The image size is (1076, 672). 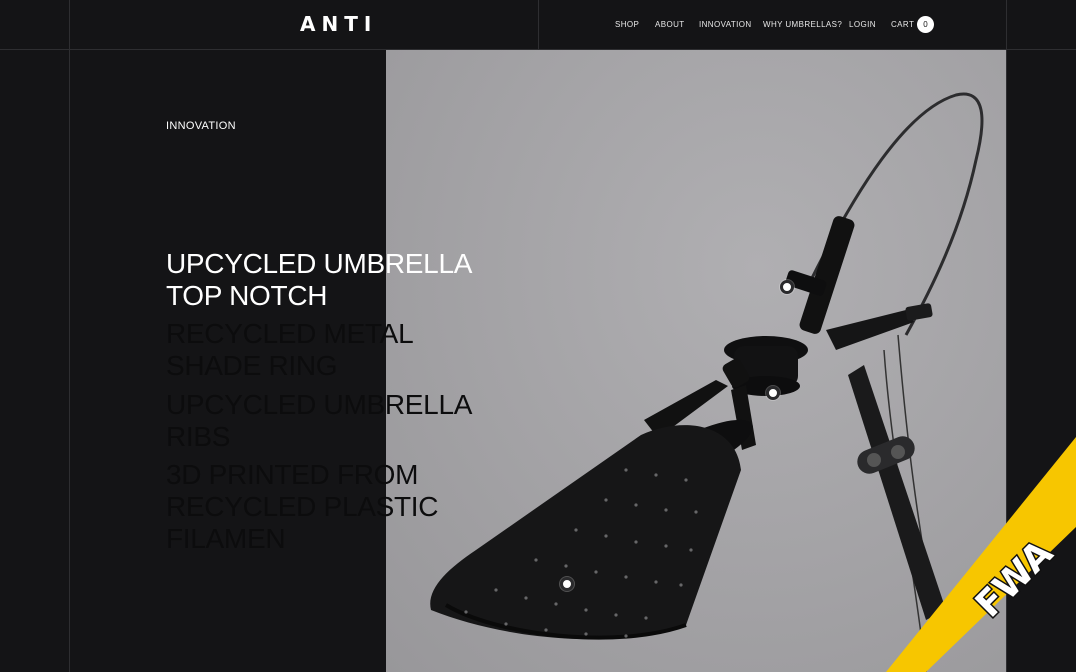 I want to click on feature-3d-printed-filament: 3D PRINTED FROM RECYCLED PLASTIC FILAMEN, so click(x=302, y=507).